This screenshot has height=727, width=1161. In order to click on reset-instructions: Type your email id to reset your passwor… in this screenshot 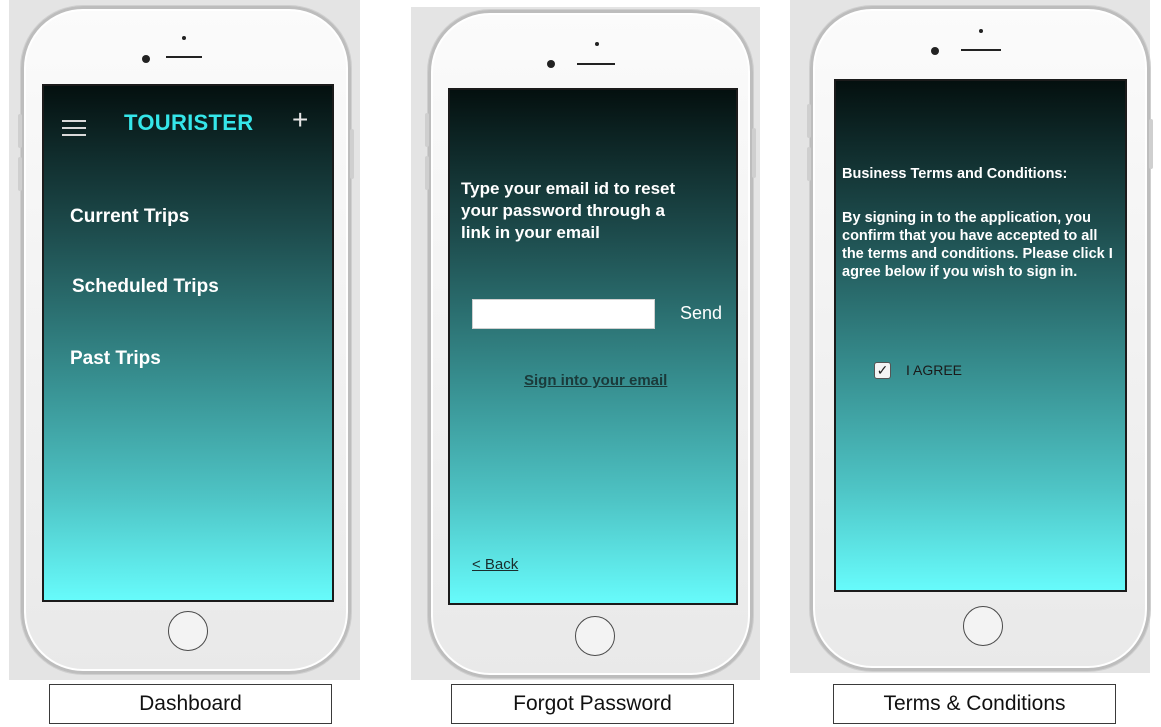, I will do `click(568, 210)`.